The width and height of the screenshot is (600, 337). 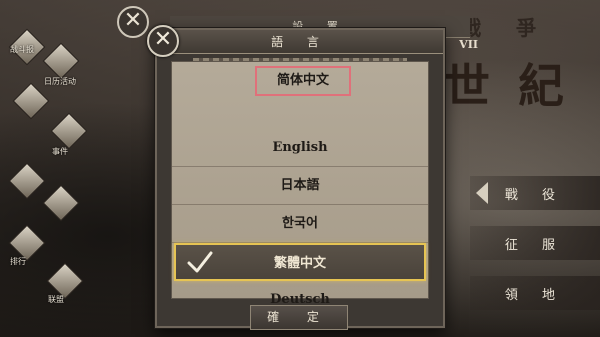 I want to click on language-option-en: English, so click(x=300, y=148).